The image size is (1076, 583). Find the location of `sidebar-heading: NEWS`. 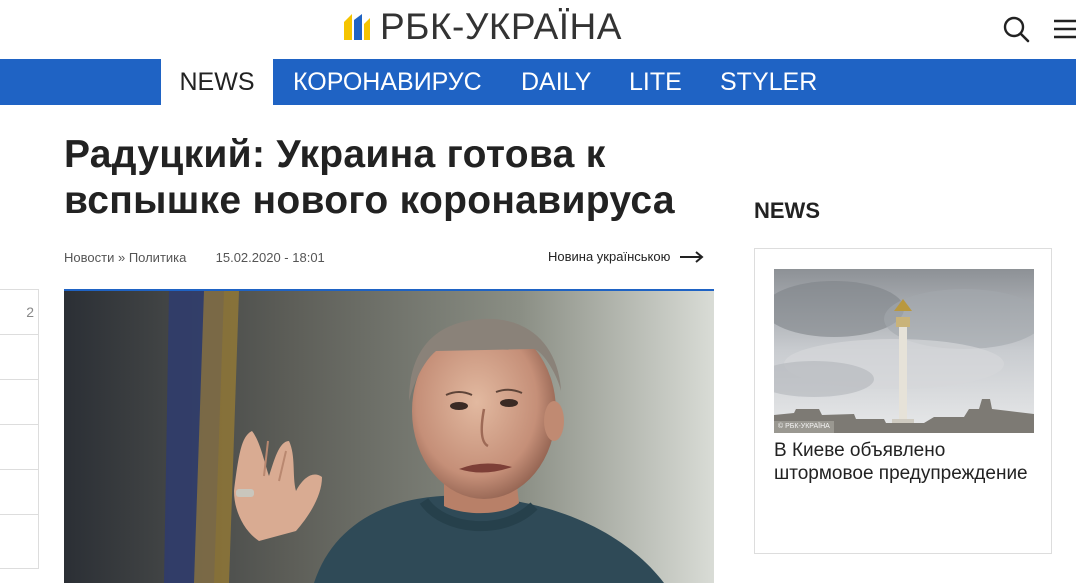

sidebar-heading: NEWS is located at coordinates (787, 210).